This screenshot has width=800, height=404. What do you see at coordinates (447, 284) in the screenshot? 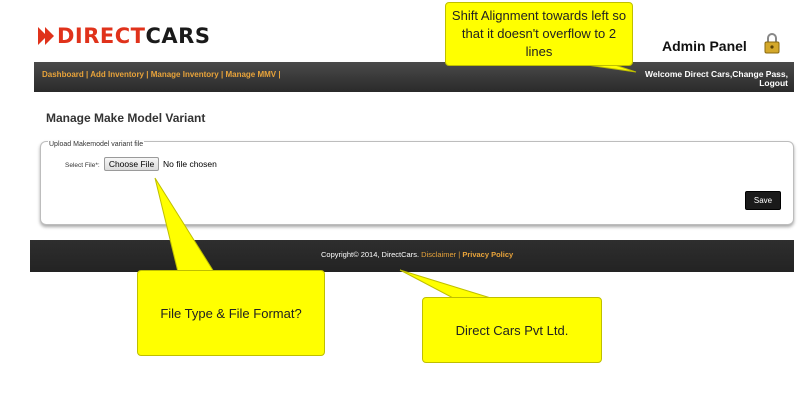
I see `callout-tail-company` at bounding box center [447, 284].